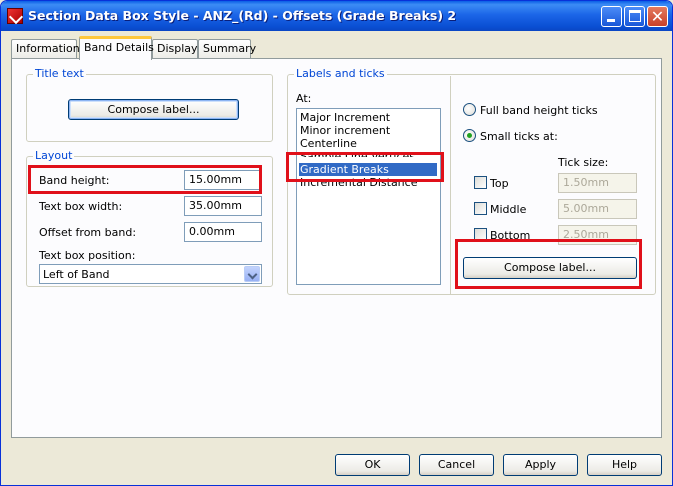 The width and height of the screenshot is (673, 486). Describe the element at coordinates (539, 110) in the screenshot. I see `full-band-height-label: Full band height ticks` at that location.